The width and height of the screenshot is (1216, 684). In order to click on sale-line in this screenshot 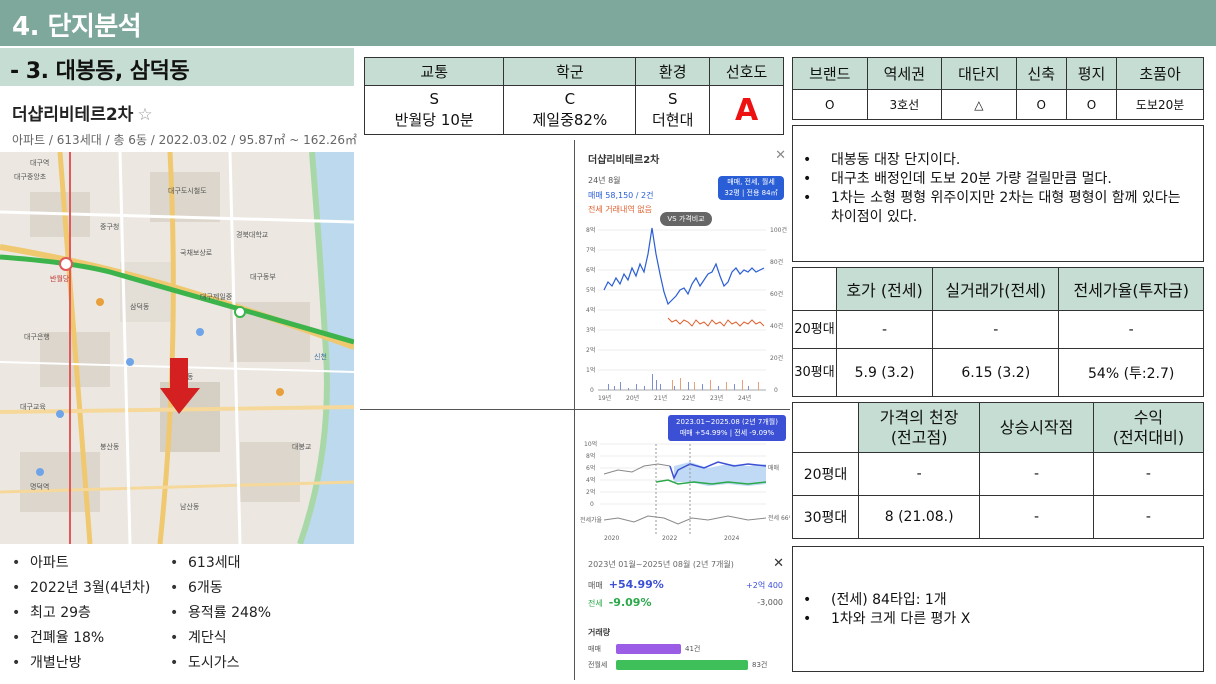, I will do `click(684, 266)`.